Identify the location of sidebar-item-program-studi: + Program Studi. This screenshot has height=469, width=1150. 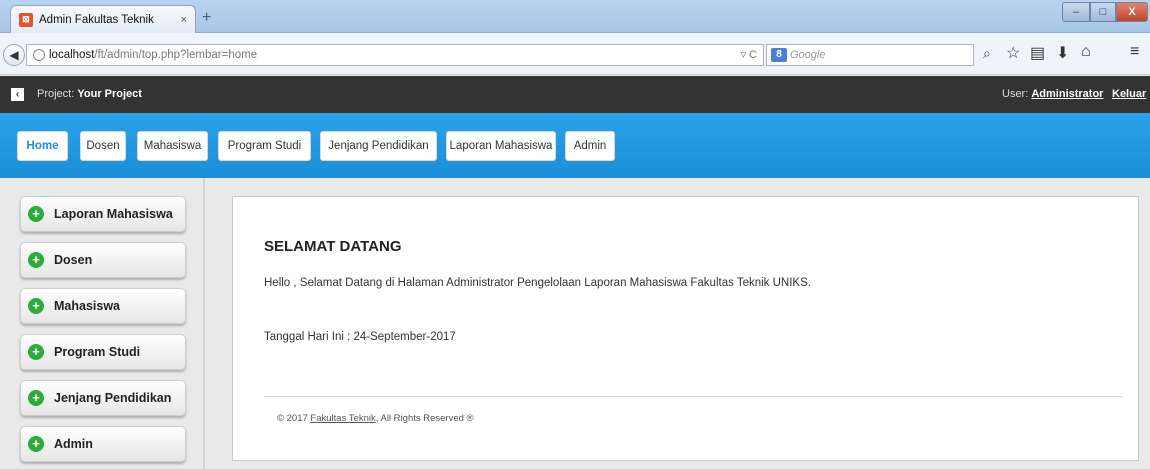
(103, 352).